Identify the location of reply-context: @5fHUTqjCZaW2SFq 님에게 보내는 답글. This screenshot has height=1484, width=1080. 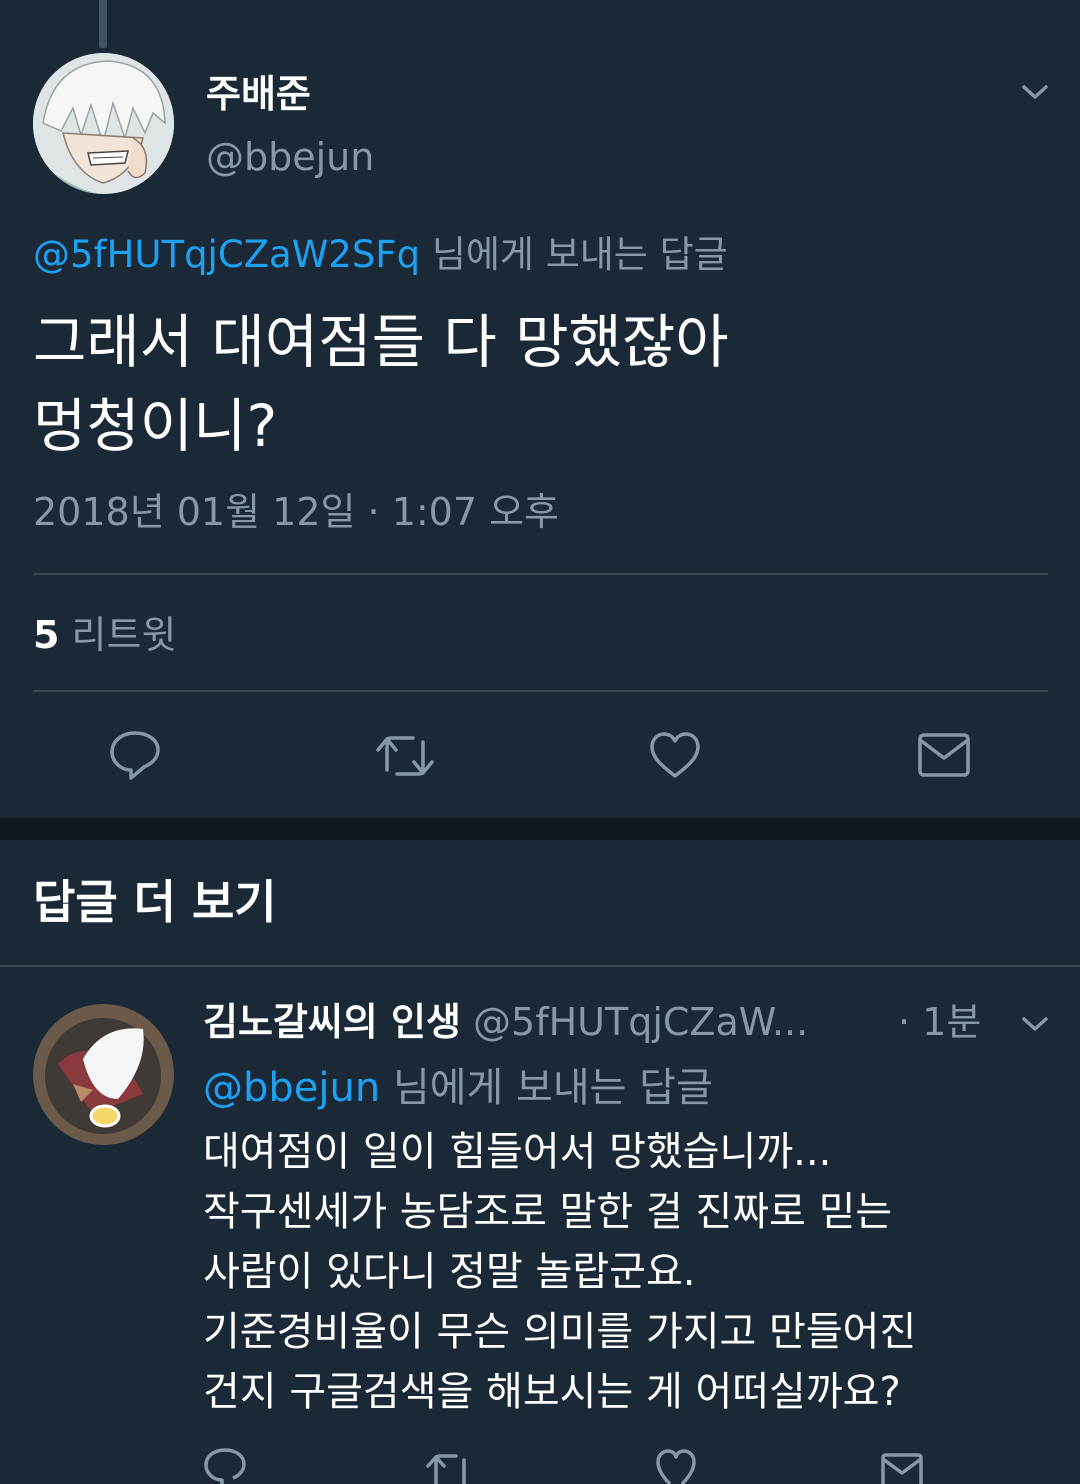
(380, 255).